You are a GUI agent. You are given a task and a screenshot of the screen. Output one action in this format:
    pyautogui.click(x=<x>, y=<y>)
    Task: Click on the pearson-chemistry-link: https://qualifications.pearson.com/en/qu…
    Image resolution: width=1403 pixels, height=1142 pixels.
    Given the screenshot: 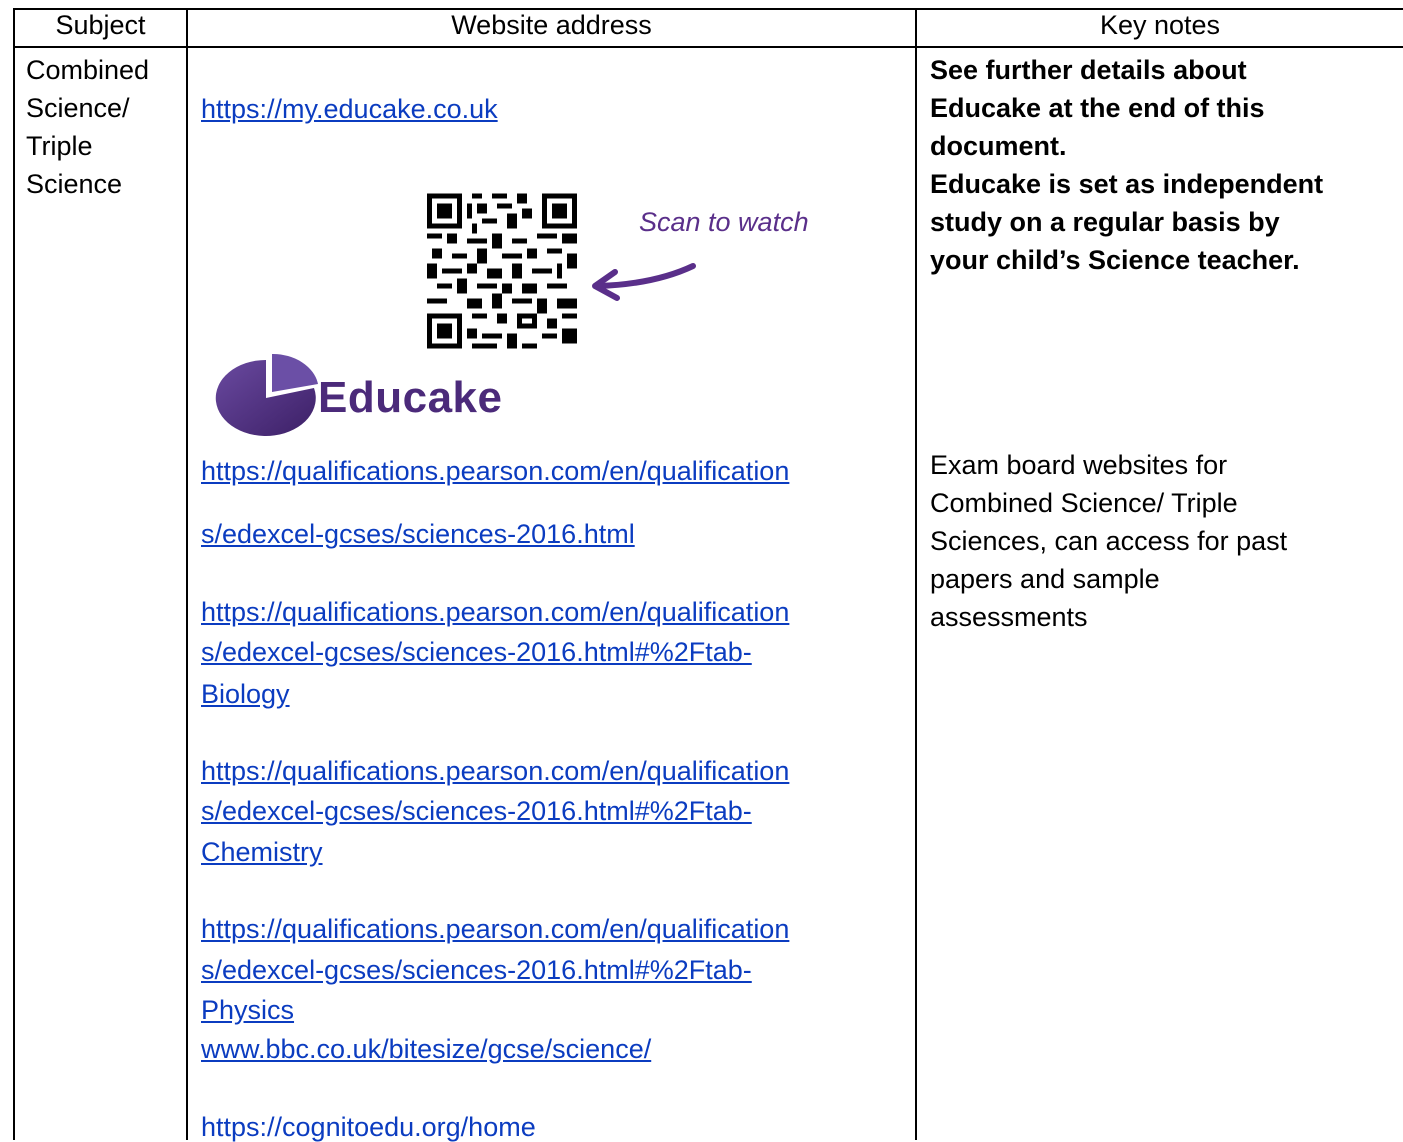 What is the action you would take?
    pyautogui.click(x=495, y=771)
    